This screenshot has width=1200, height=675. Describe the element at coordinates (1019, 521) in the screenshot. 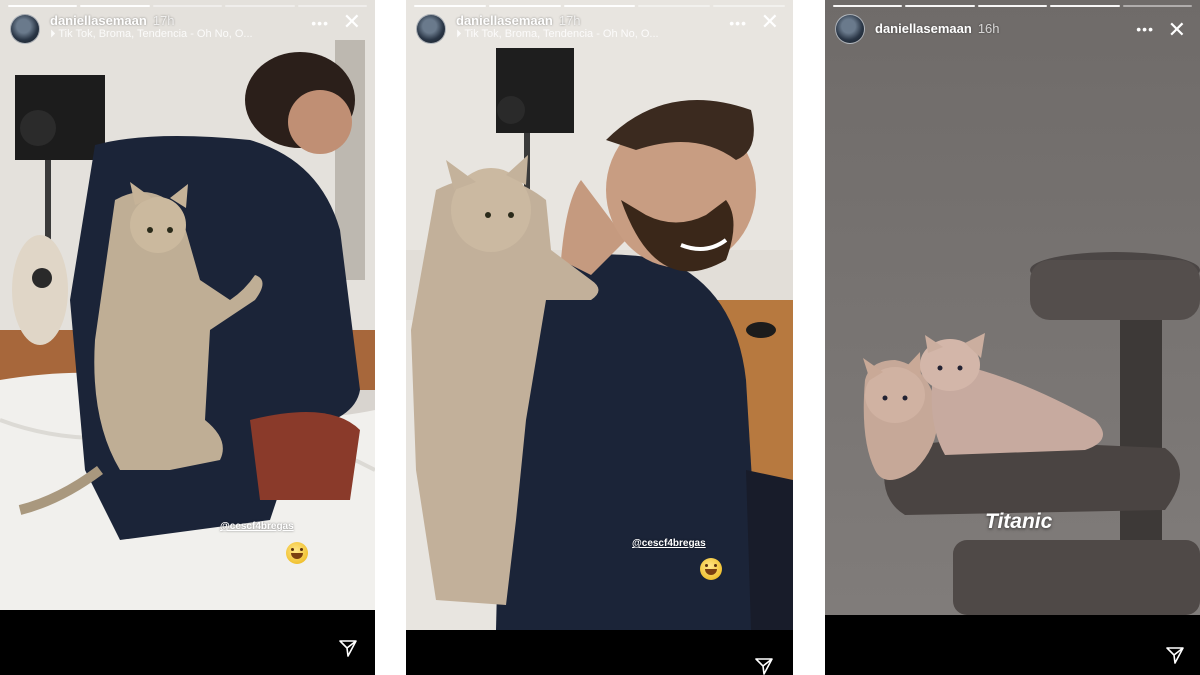

I see `story-caption: Titanic` at that location.